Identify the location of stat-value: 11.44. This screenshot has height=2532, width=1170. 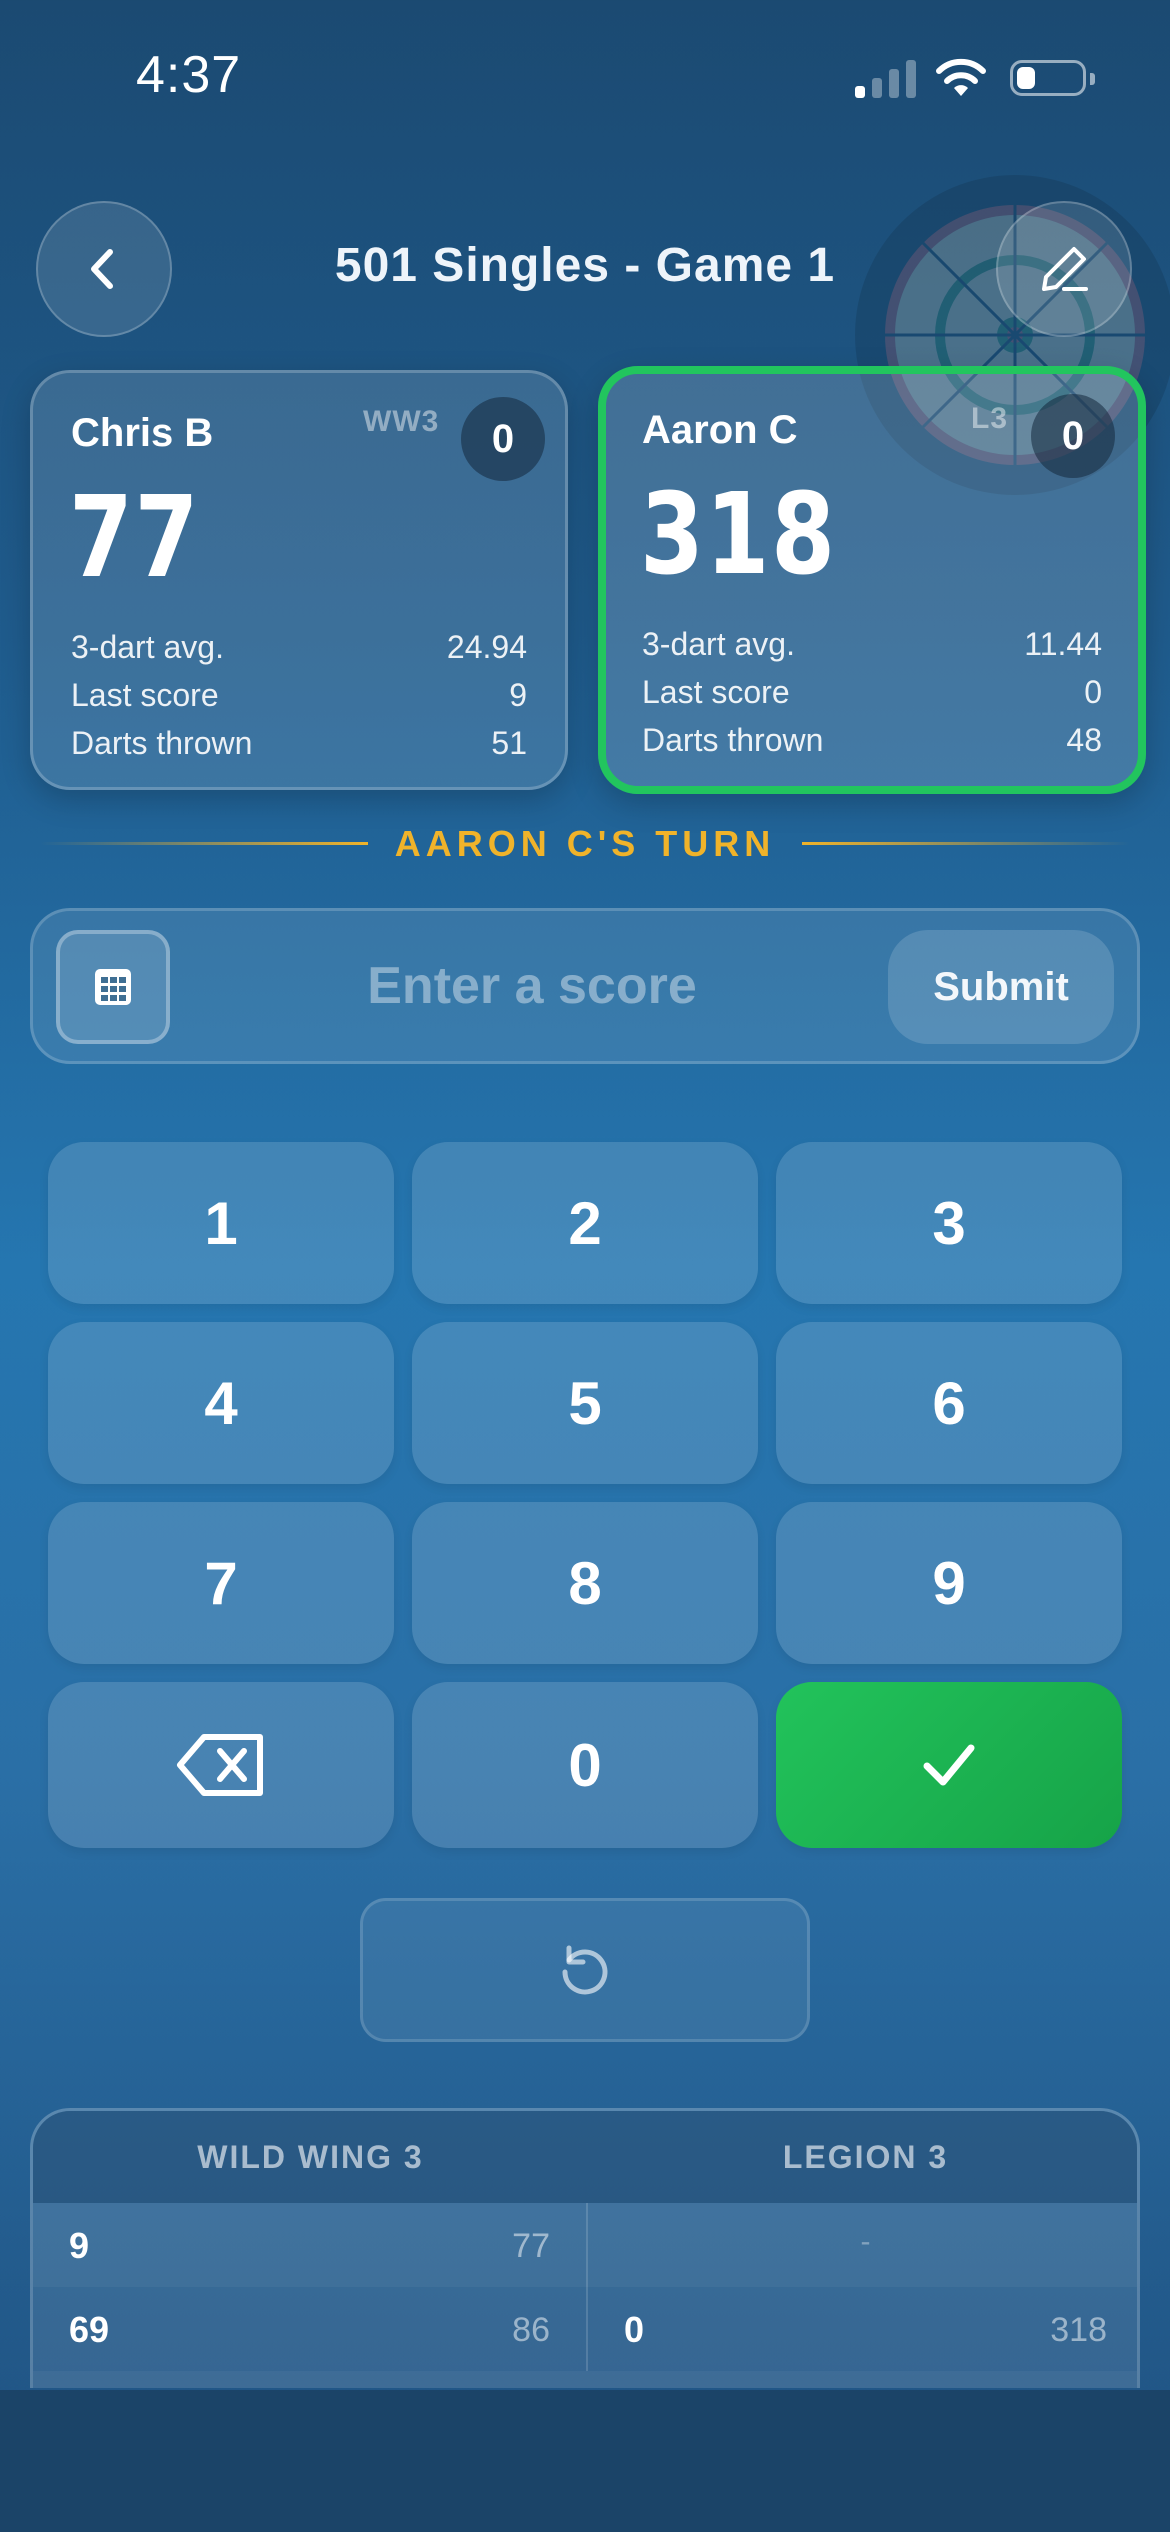
(1063, 643).